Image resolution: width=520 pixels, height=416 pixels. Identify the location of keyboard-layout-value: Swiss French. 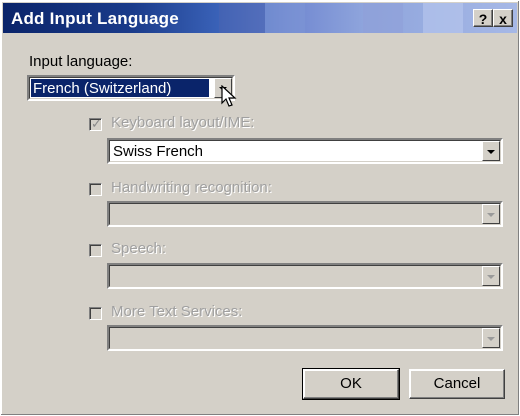
(158, 151).